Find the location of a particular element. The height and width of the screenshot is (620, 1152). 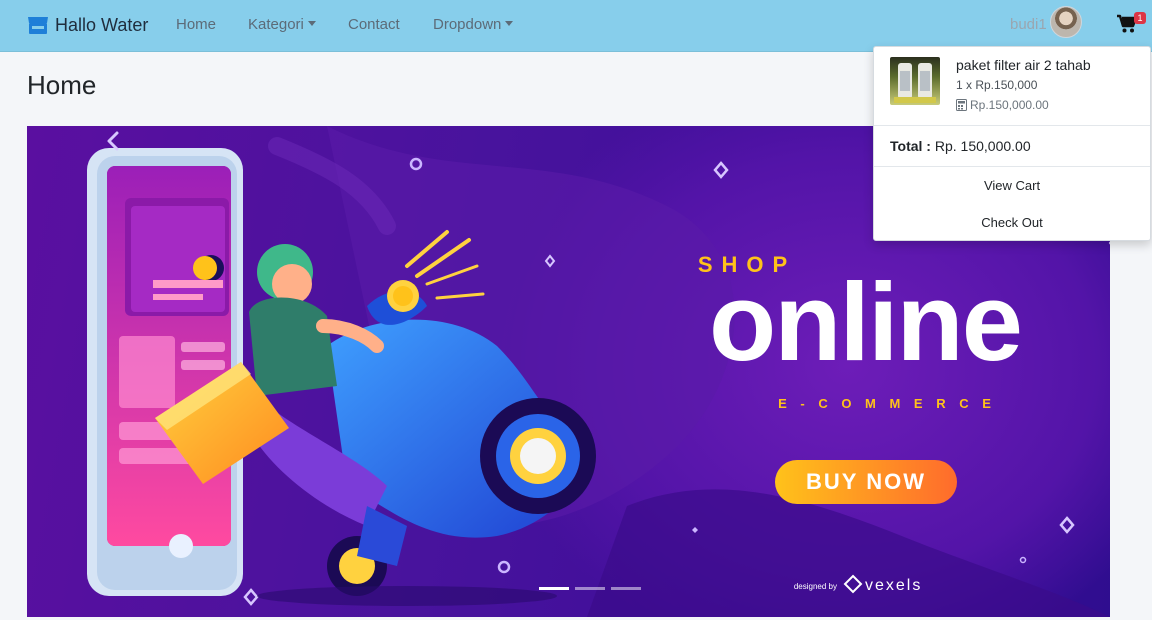

view-cart-link: View Cart is located at coordinates (1012, 185).